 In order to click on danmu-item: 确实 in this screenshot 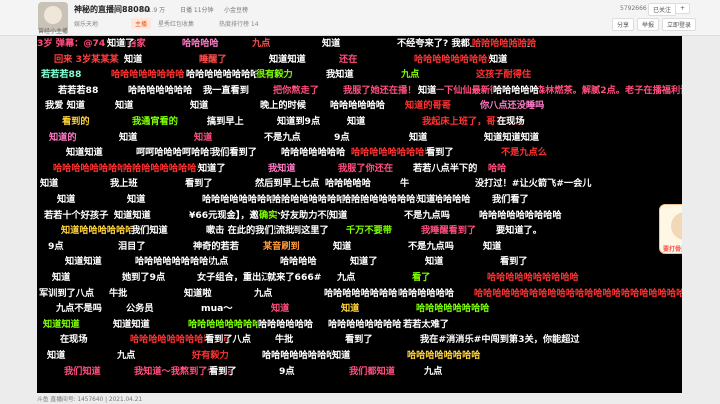, I will do `click(268, 215)`.